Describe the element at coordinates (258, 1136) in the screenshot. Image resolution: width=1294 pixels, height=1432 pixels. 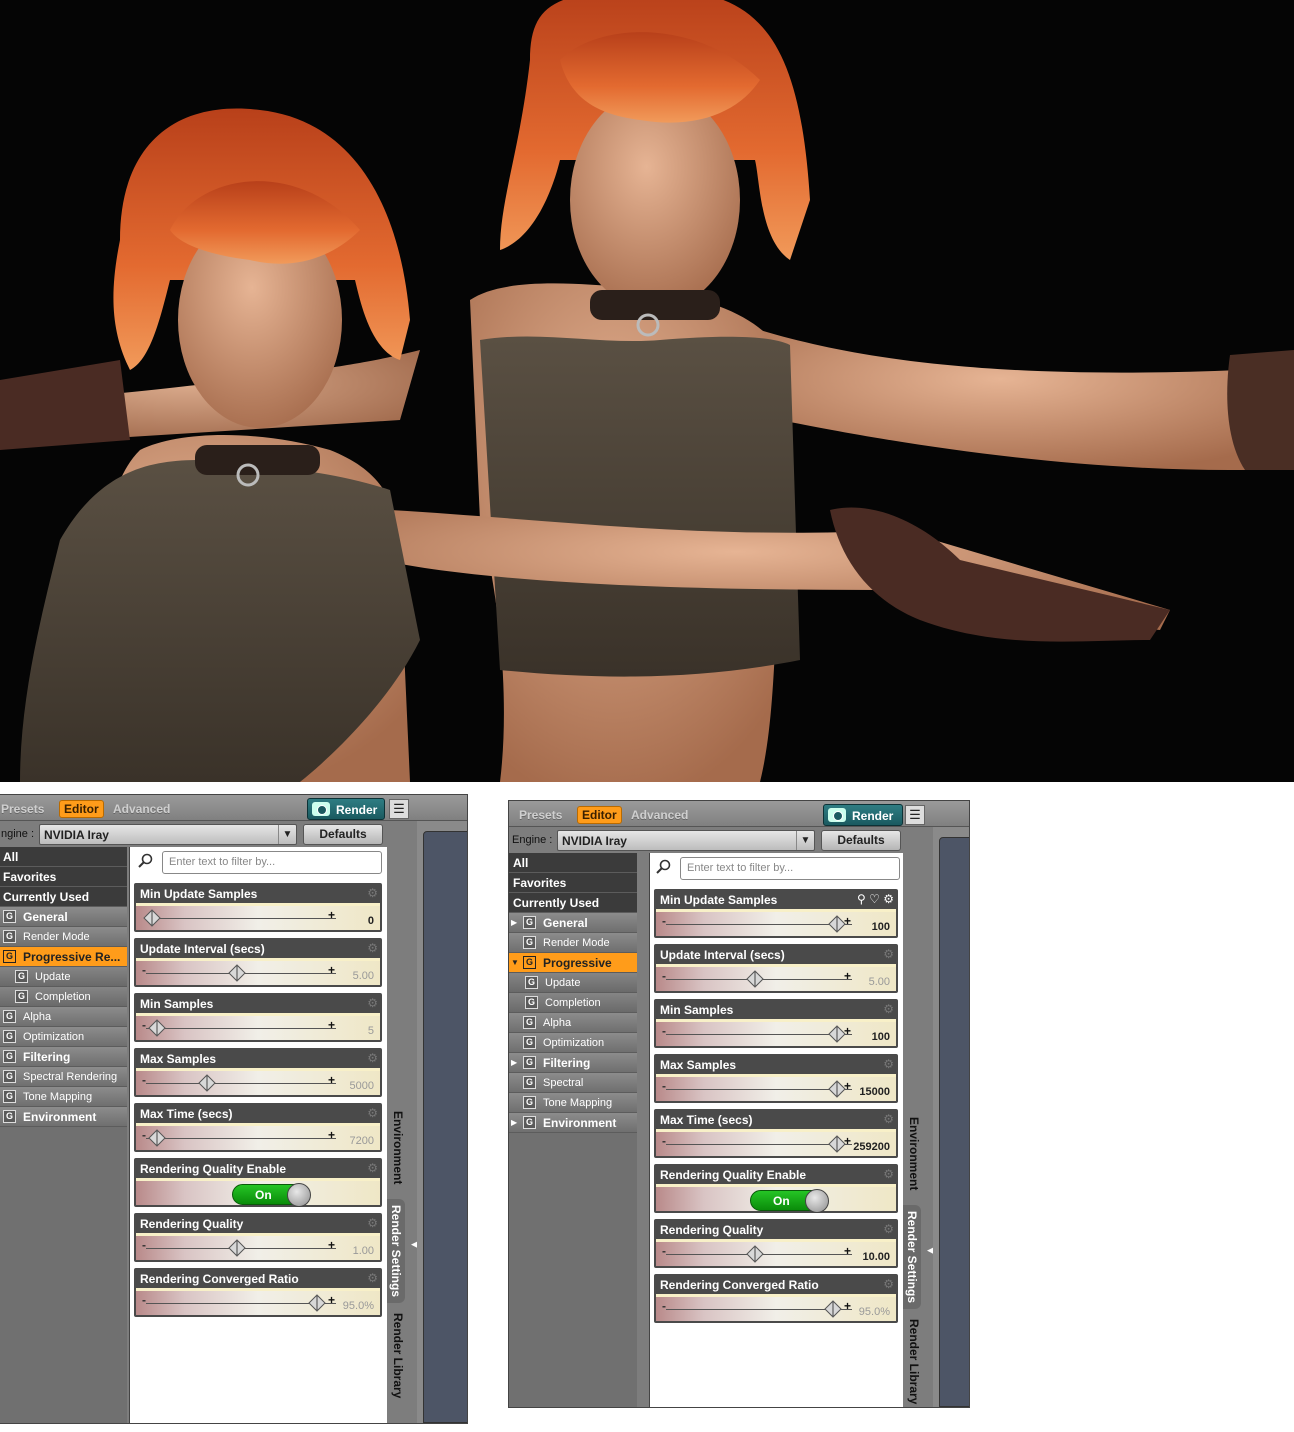
I see `slider-track: - +7200` at that location.